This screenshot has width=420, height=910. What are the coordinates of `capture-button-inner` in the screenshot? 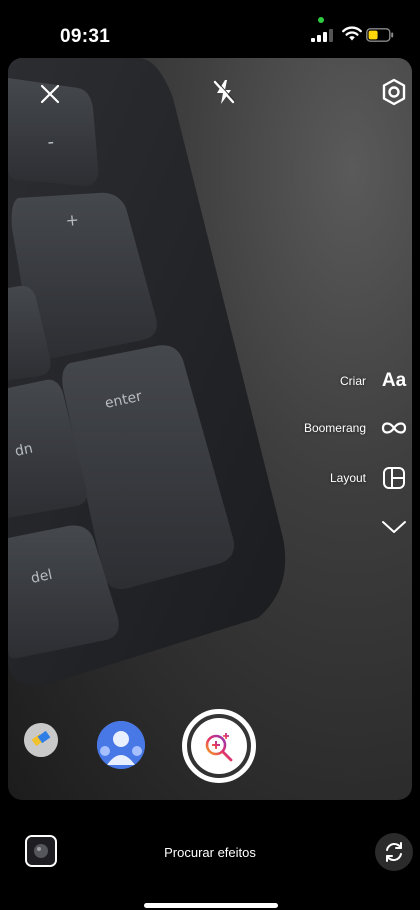 It's located at (219, 746).